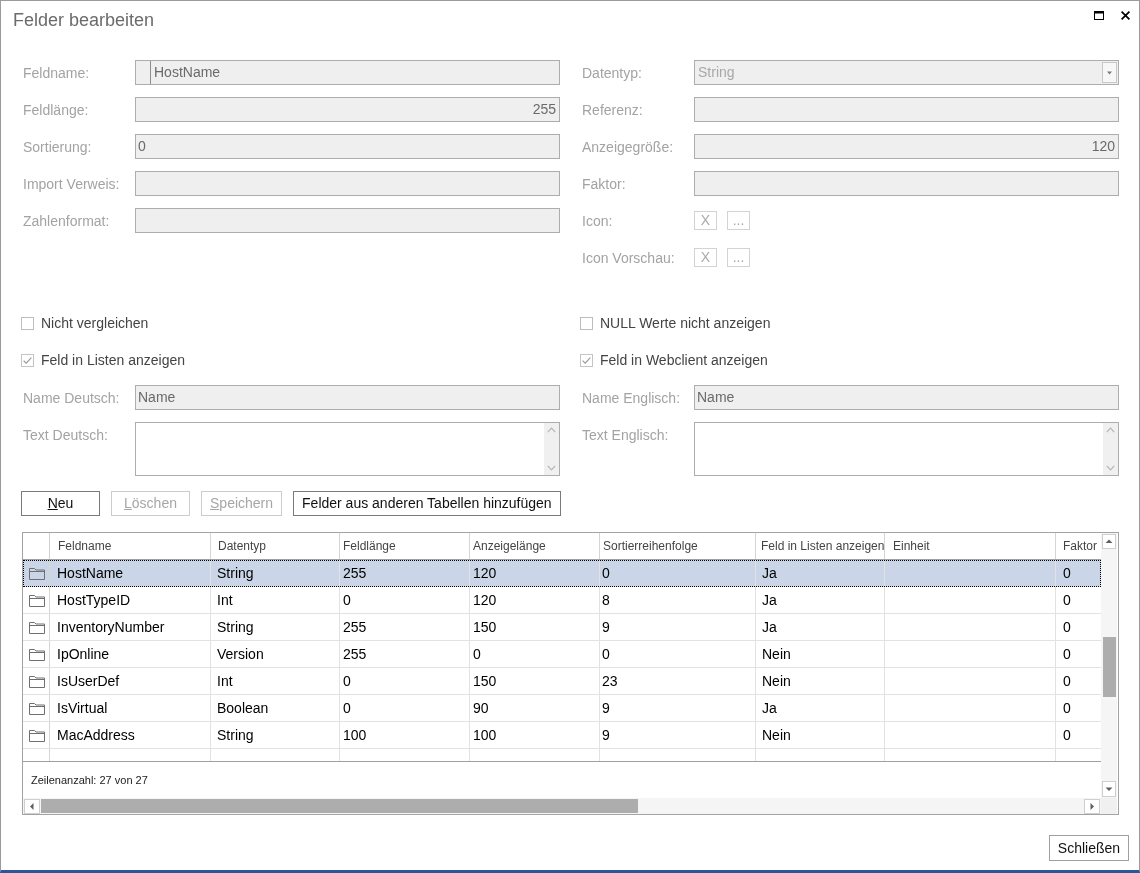  Describe the element at coordinates (535, 546) in the screenshot. I see `column-header: Anzeigelänge` at that location.